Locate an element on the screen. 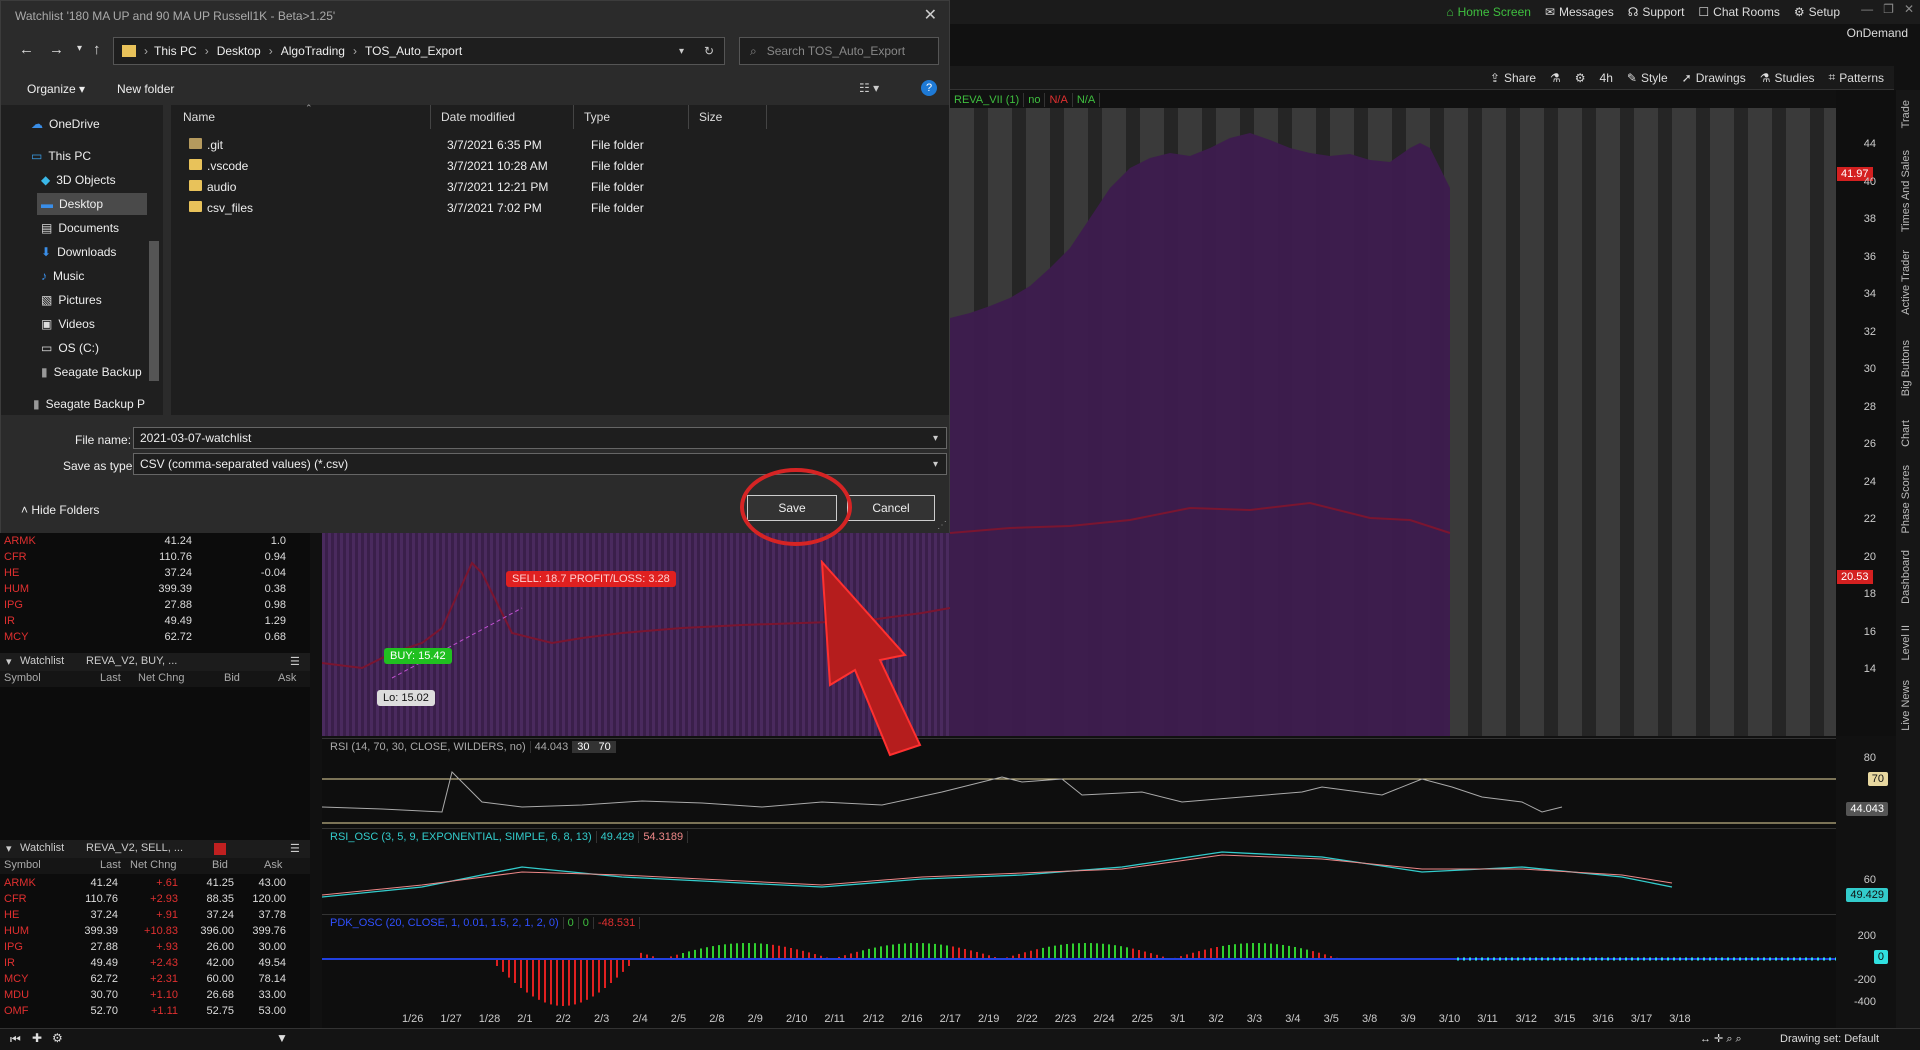 This screenshot has width=1920, height=1050. tab-live-news: Live News is located at coordinates (1906, 705).